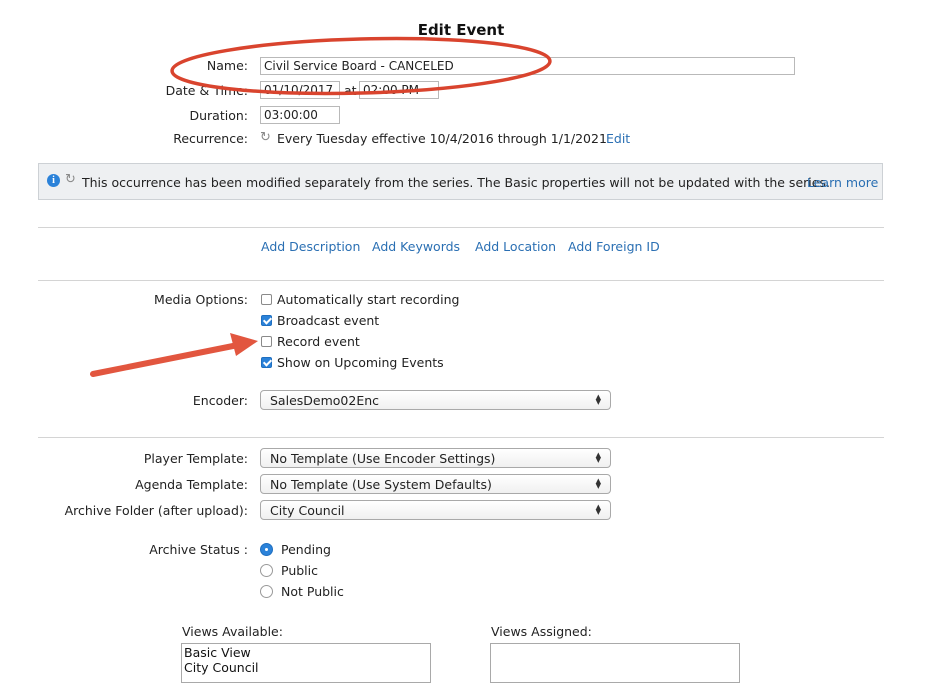 The width and height of the screenshot is (941, 683). What do you see at coordinates (435, 400) in the screenshot?
I see `encoder-select: SalesDemo02Enc ▲ ▼` at bounding box center [435, 400].